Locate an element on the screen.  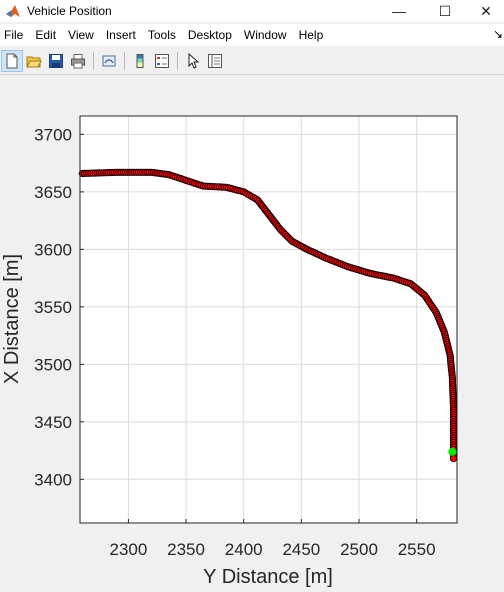
close-button: ✕ is located at coordinates (486, 11).